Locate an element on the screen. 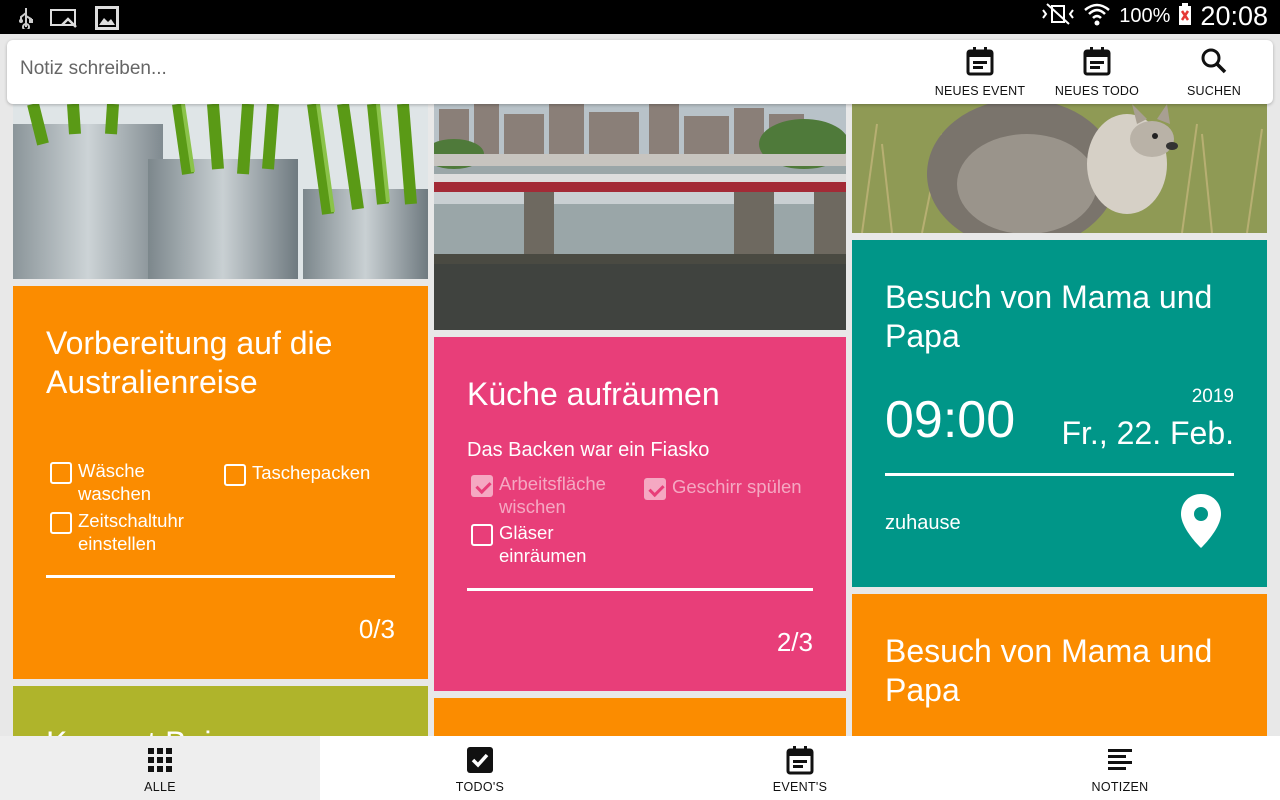 This screenshot has width=1280, height=800. new-event-label: NEUES EVENT is located at coordinates (980, 91).